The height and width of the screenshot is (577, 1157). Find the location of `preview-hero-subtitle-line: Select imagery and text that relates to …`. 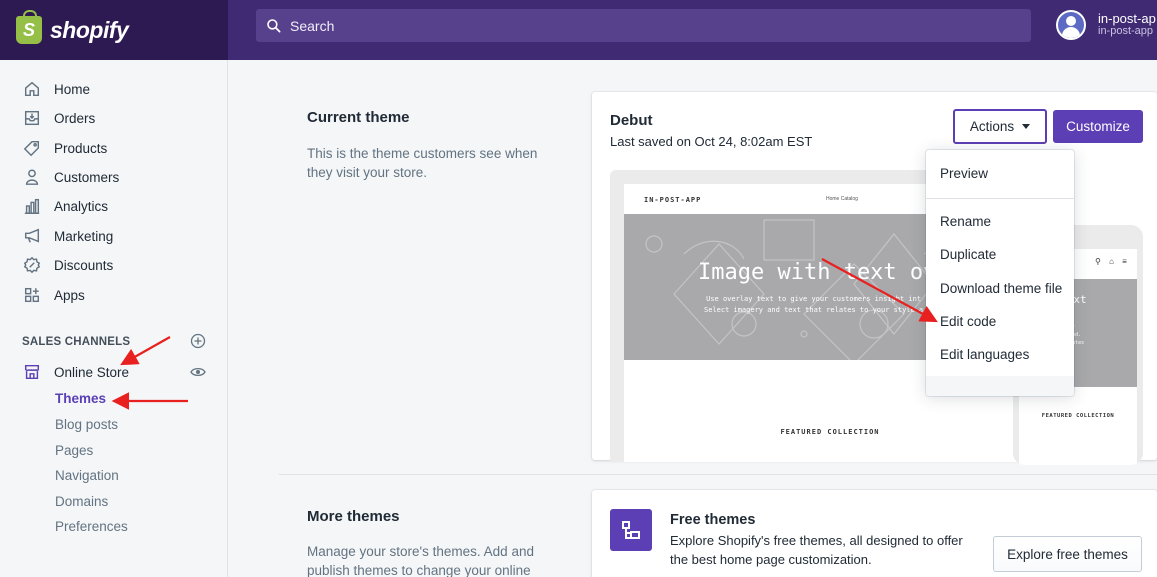

preview-hero-subtitle-line: Select imagery and text that relates to … is located at coordinates (814, 310).